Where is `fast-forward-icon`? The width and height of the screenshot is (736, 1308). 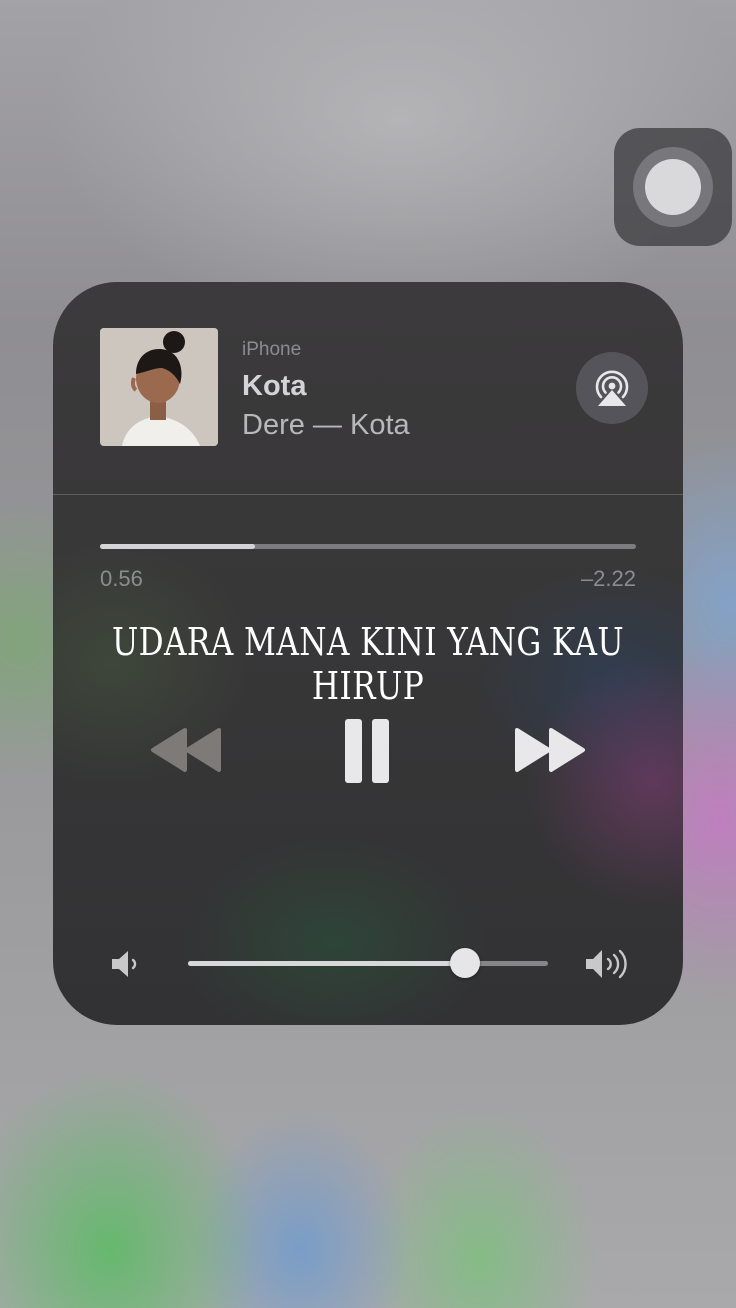
fast-forward-icon is located at coordinates (550, 750).